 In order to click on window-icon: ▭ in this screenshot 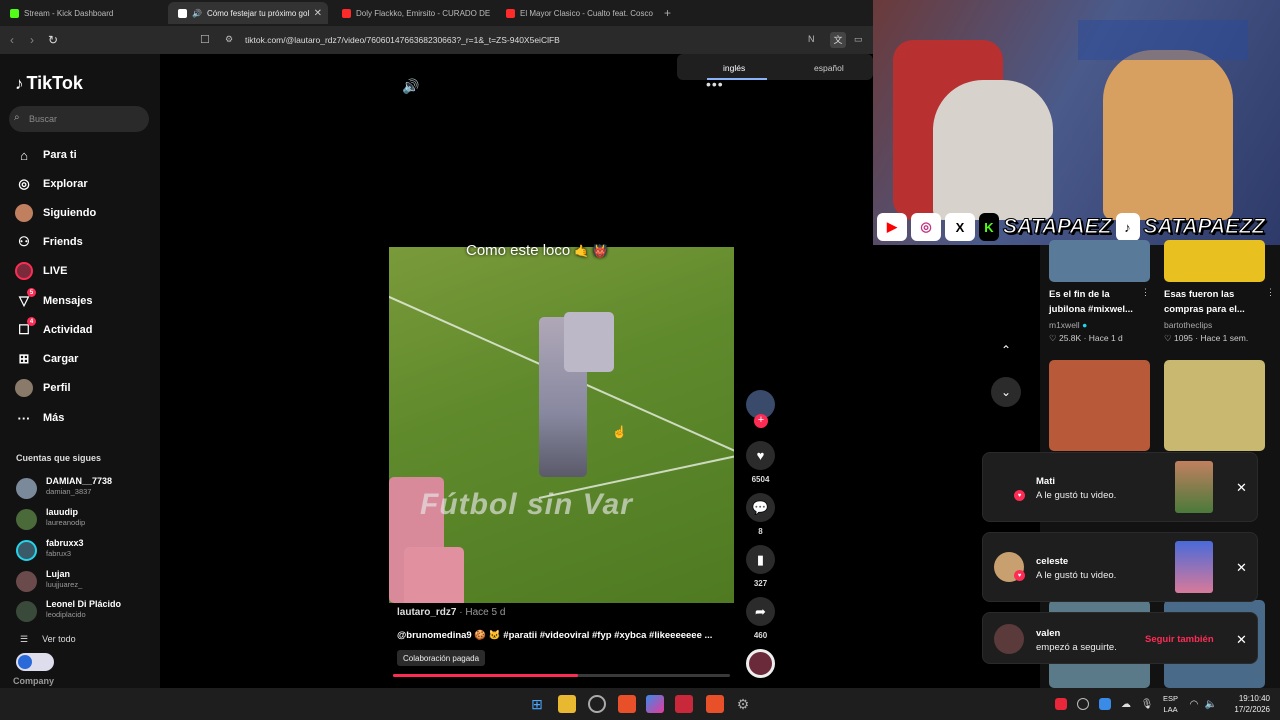, I will do `click(858, 39)`.